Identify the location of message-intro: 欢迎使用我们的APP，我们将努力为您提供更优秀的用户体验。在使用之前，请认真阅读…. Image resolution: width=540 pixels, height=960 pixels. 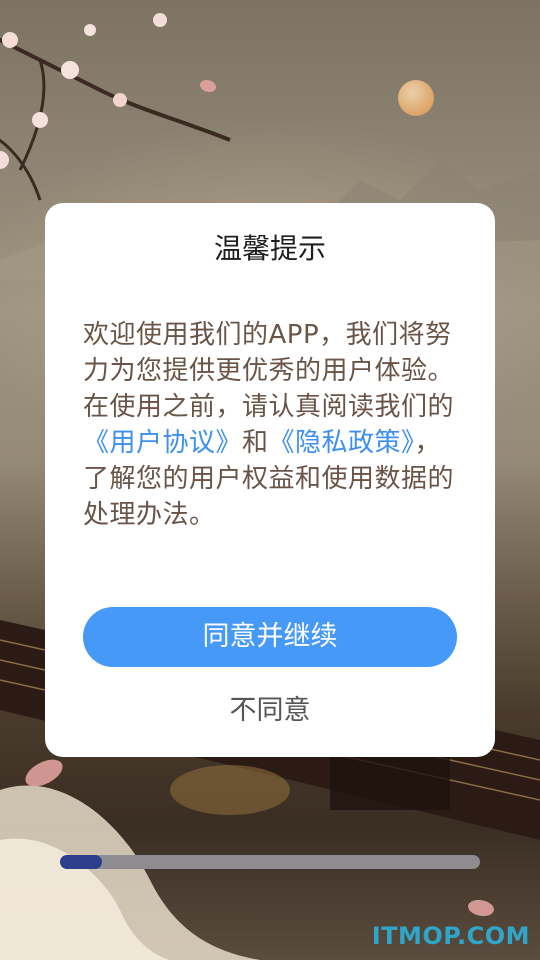
(269, 371).